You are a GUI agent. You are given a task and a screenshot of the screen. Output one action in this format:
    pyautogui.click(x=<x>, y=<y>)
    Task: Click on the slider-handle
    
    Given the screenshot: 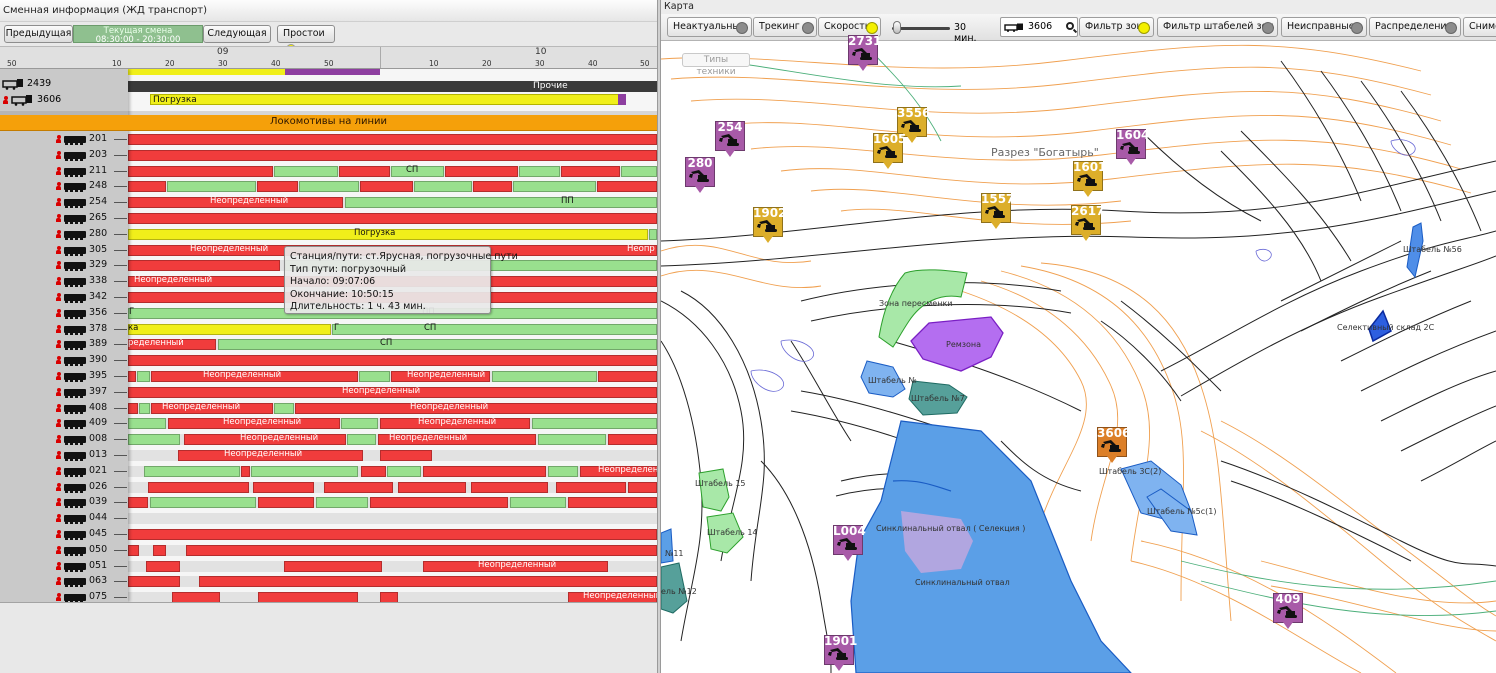 What is the action you would take?
    pyautogui.click(x=897, y=27)
    